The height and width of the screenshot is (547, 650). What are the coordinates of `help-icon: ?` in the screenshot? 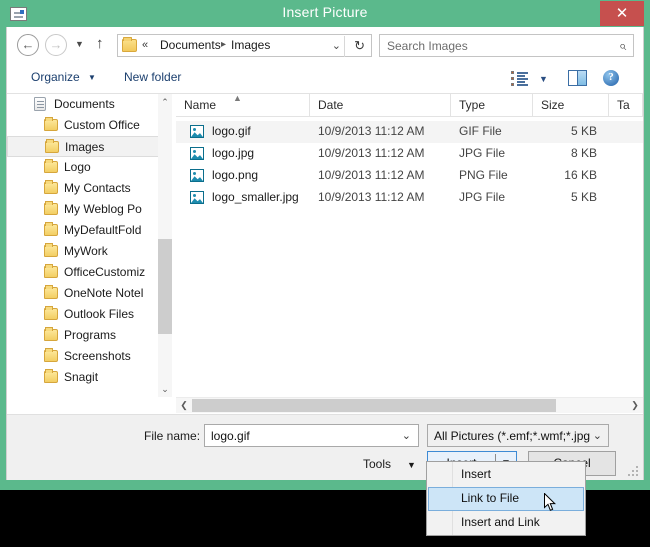 It's located at (611, 78).